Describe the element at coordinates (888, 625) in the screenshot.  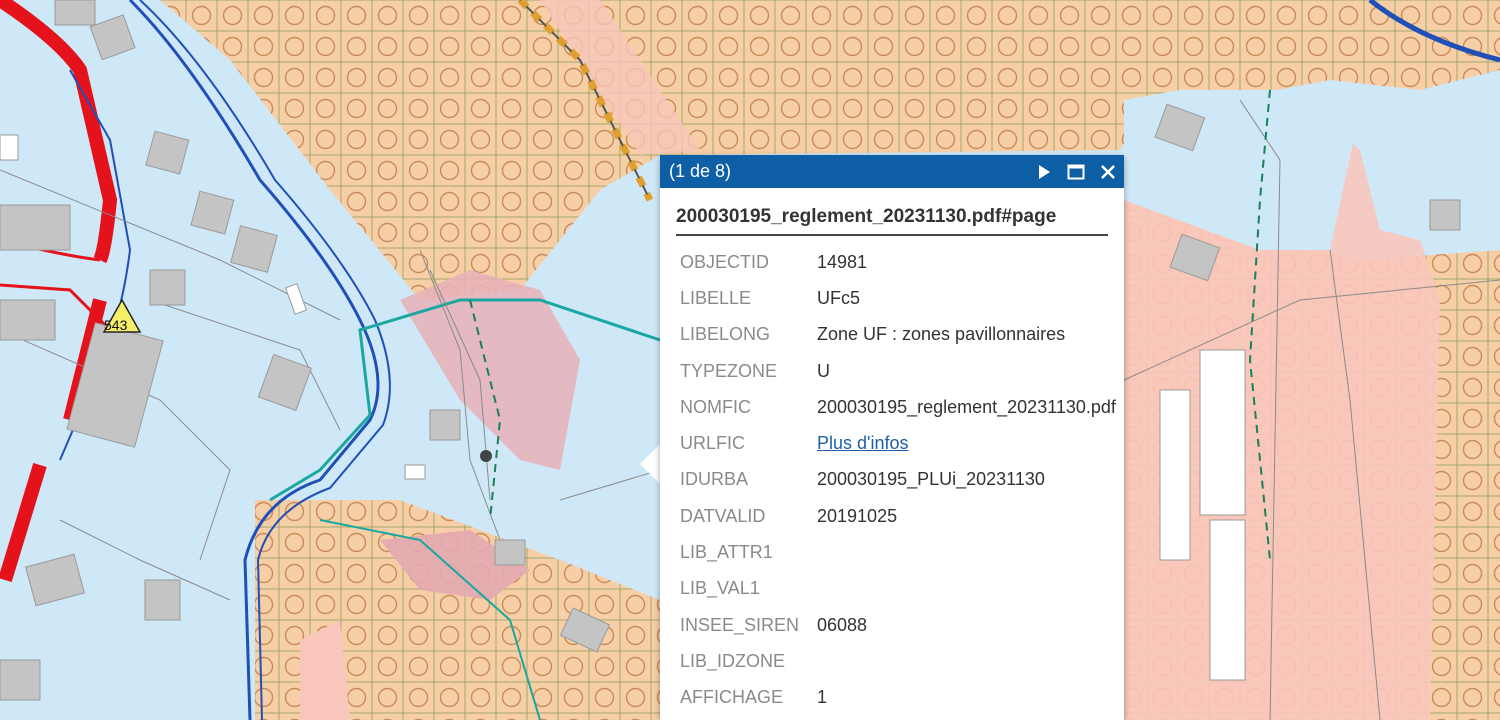
I see `attribute-row: INSEE_SIREN 06088` at that location.